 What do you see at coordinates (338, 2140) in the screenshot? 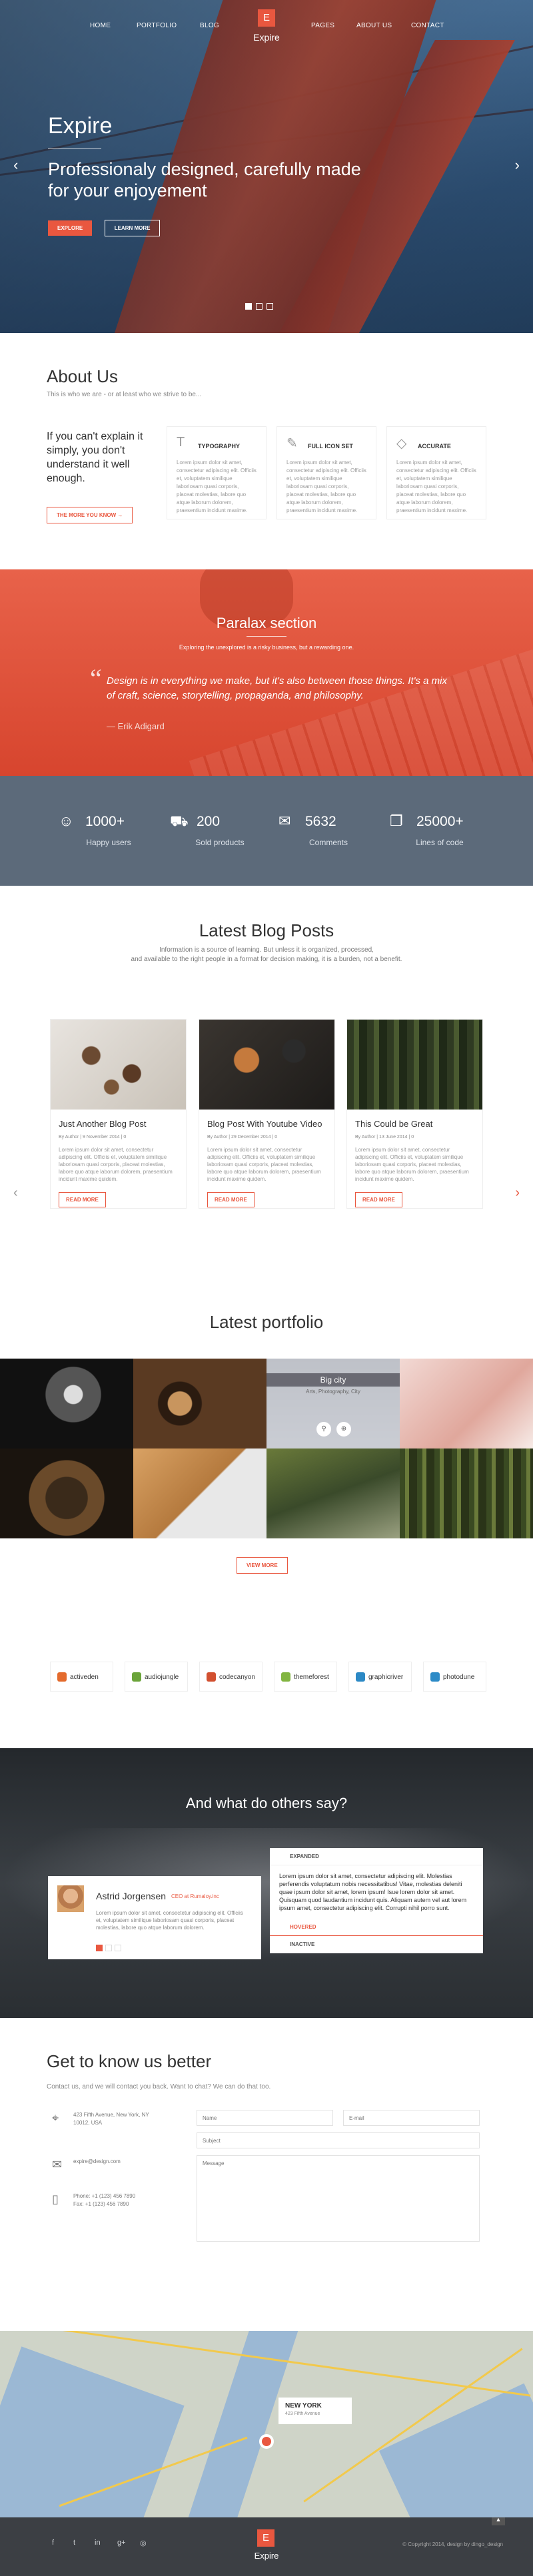
I see `subject-input` at bounding box center [338, 2140].